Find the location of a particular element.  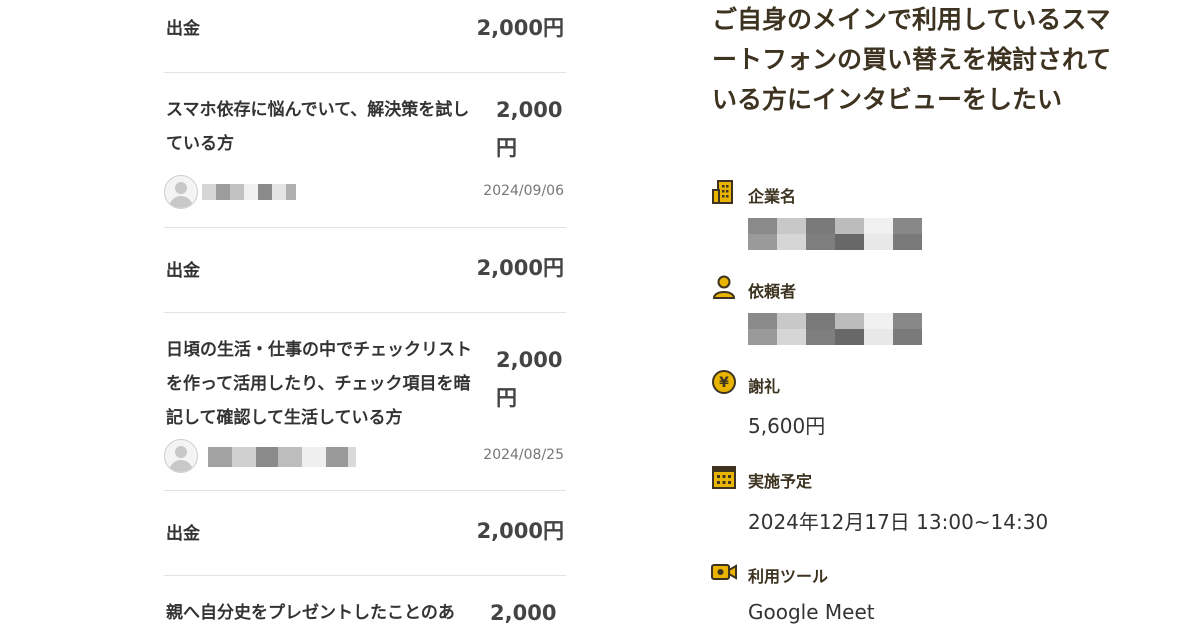

request-title: 親へ自分史をプレゼントしたことのあ is located at coordinates (325, 613).